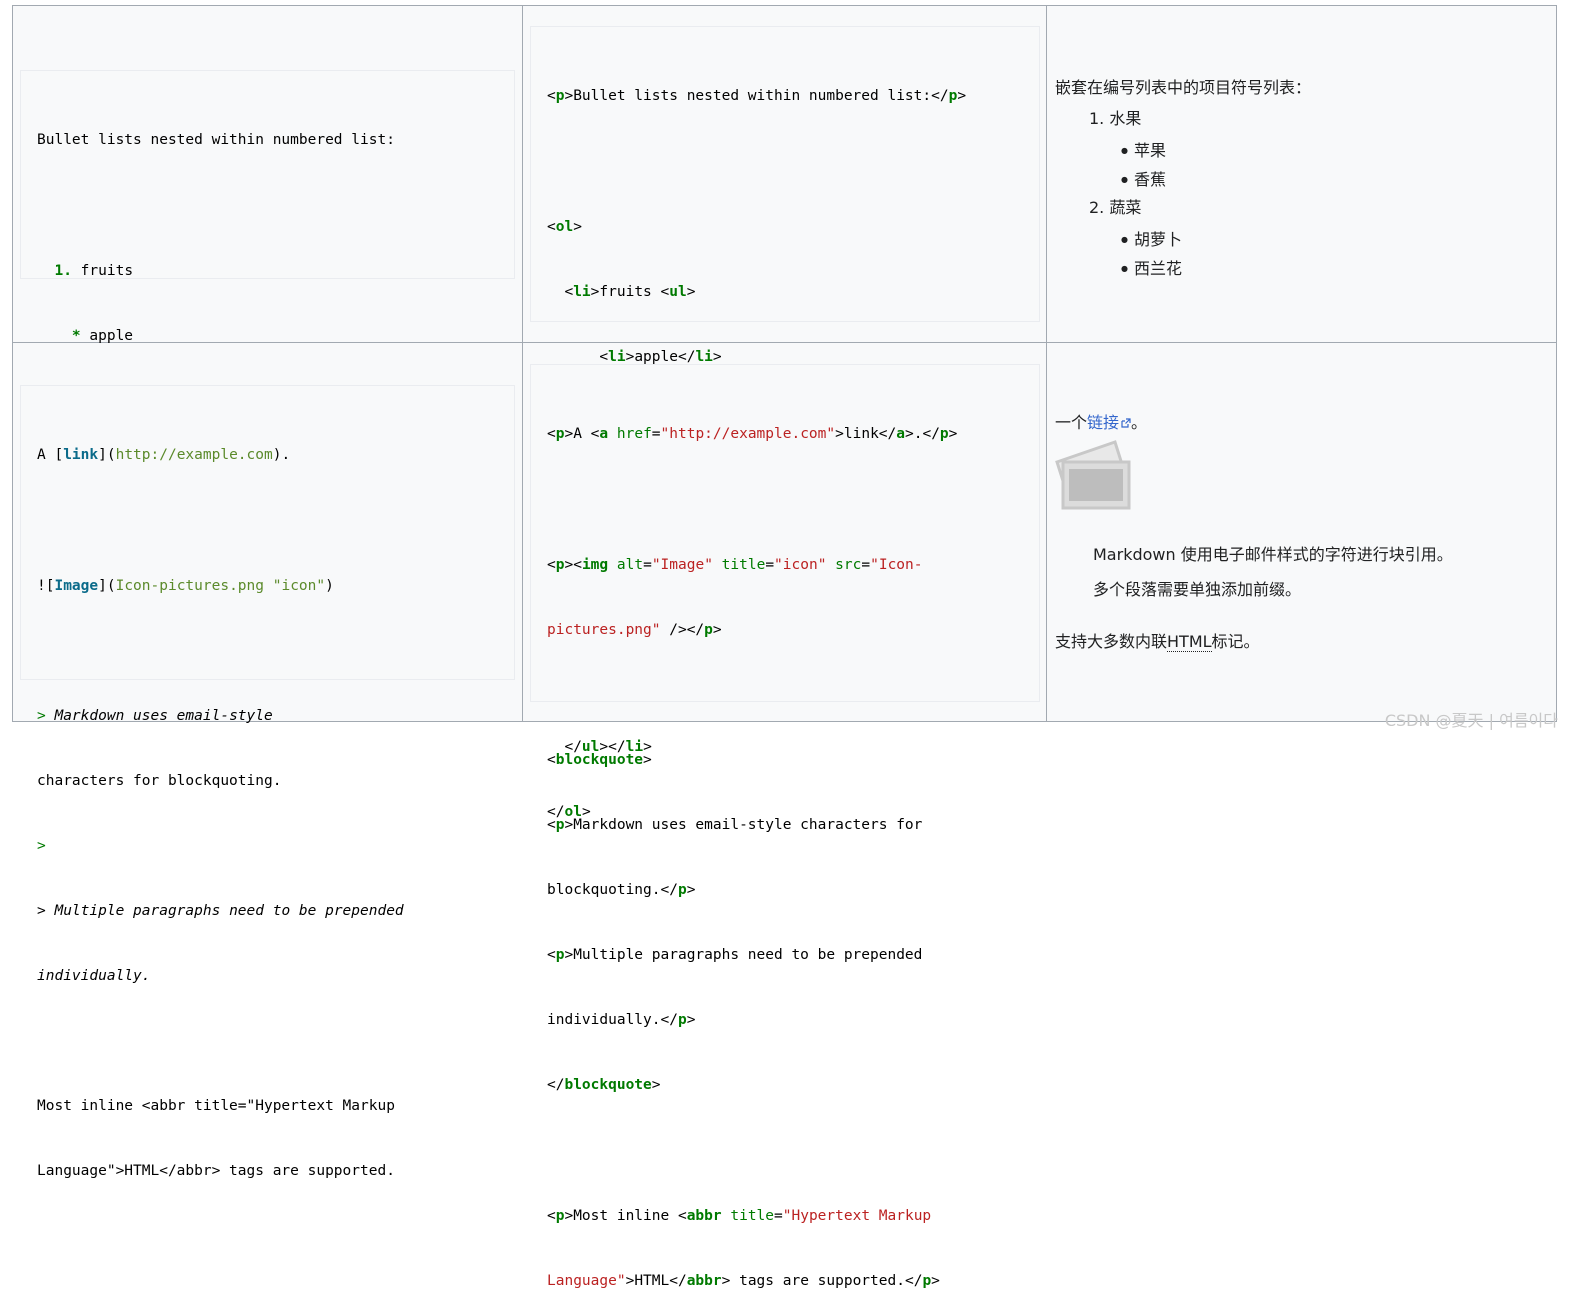 This screenshot has height=1314, width=1578. I want to click on rendered-bullet-item: 香蕉, so click(1143, 178).